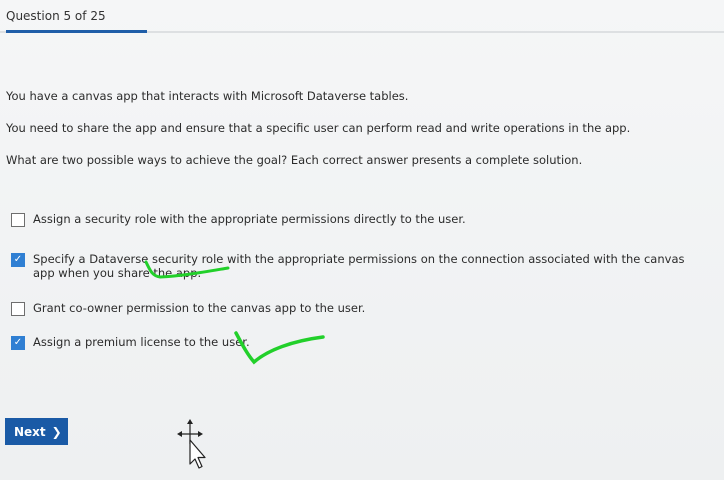 This screenshot has height=480, width=724. Describe the element at coordinates (357, 342) in the screenshot. I see `answer-option-4: ✓ Assign a premium license to the user.` at that location.